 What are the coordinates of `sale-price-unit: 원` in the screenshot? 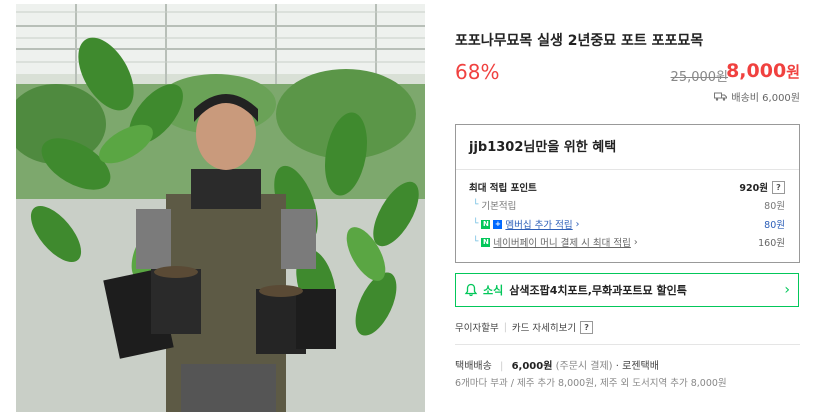 It's located at (793, 72).